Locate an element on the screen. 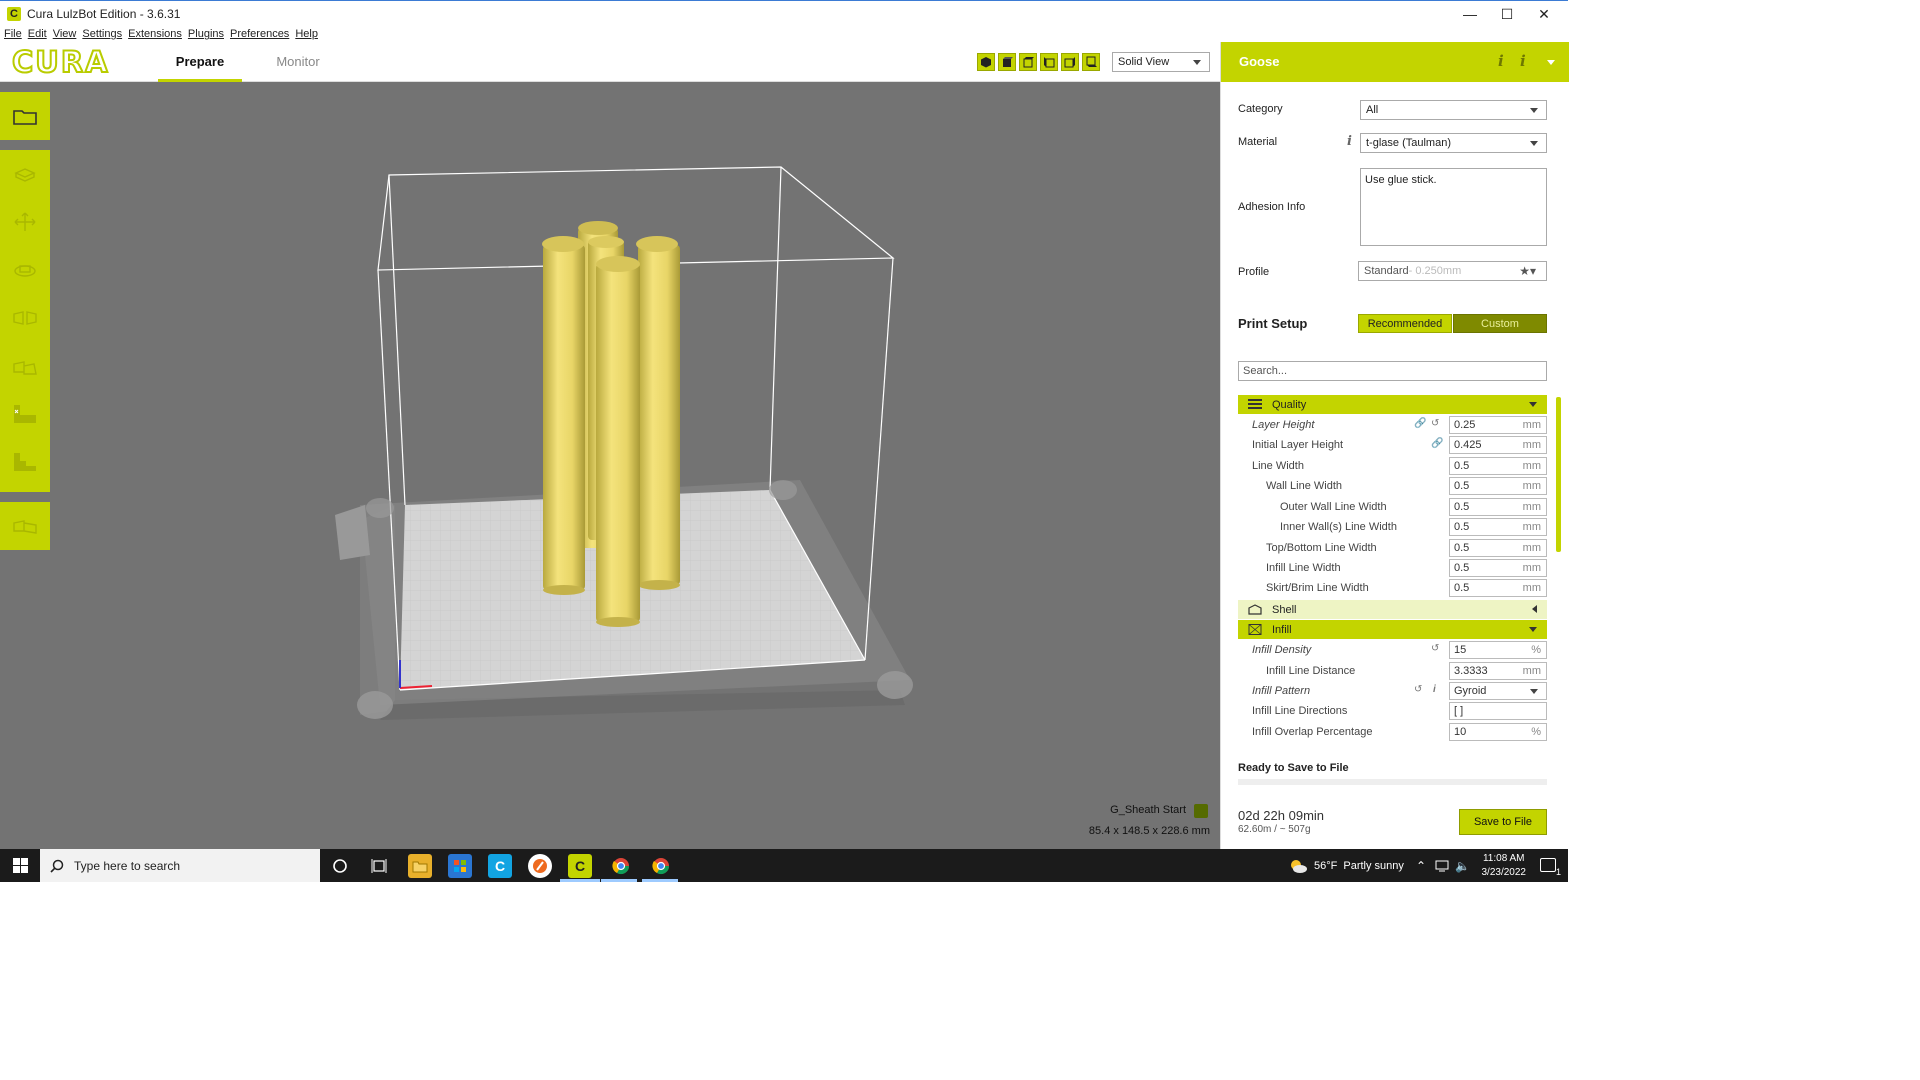 This screenshot has width=1920, height=1080. cube-front-icon is located at coordinates (1008, 62).